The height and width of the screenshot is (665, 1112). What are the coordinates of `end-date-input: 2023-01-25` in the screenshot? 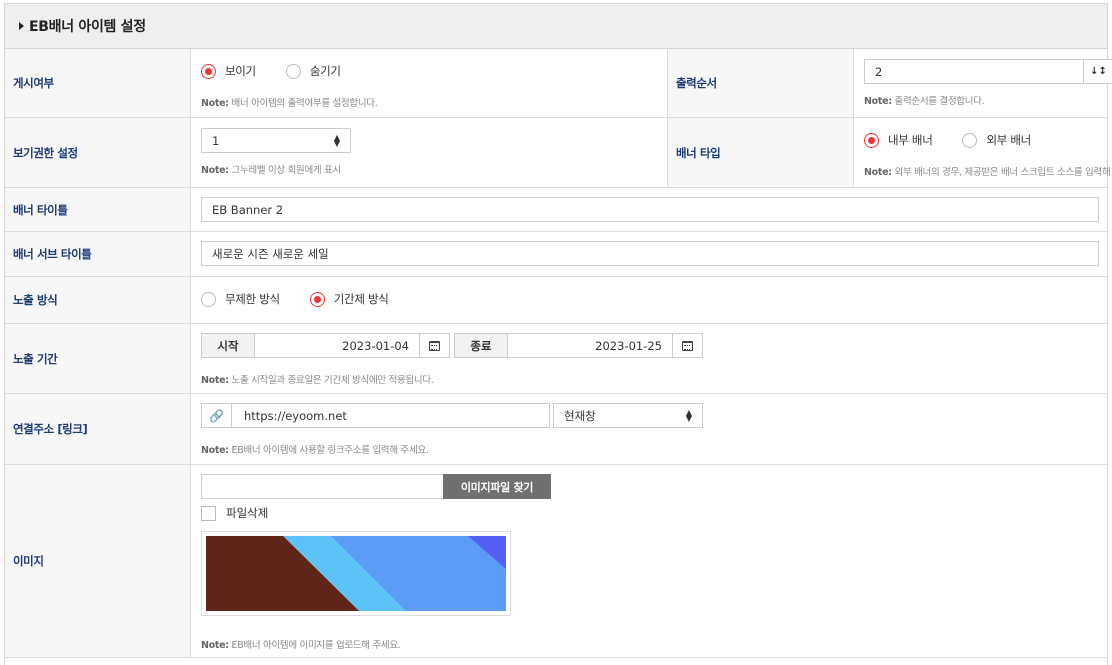 It's located at (590, 345).